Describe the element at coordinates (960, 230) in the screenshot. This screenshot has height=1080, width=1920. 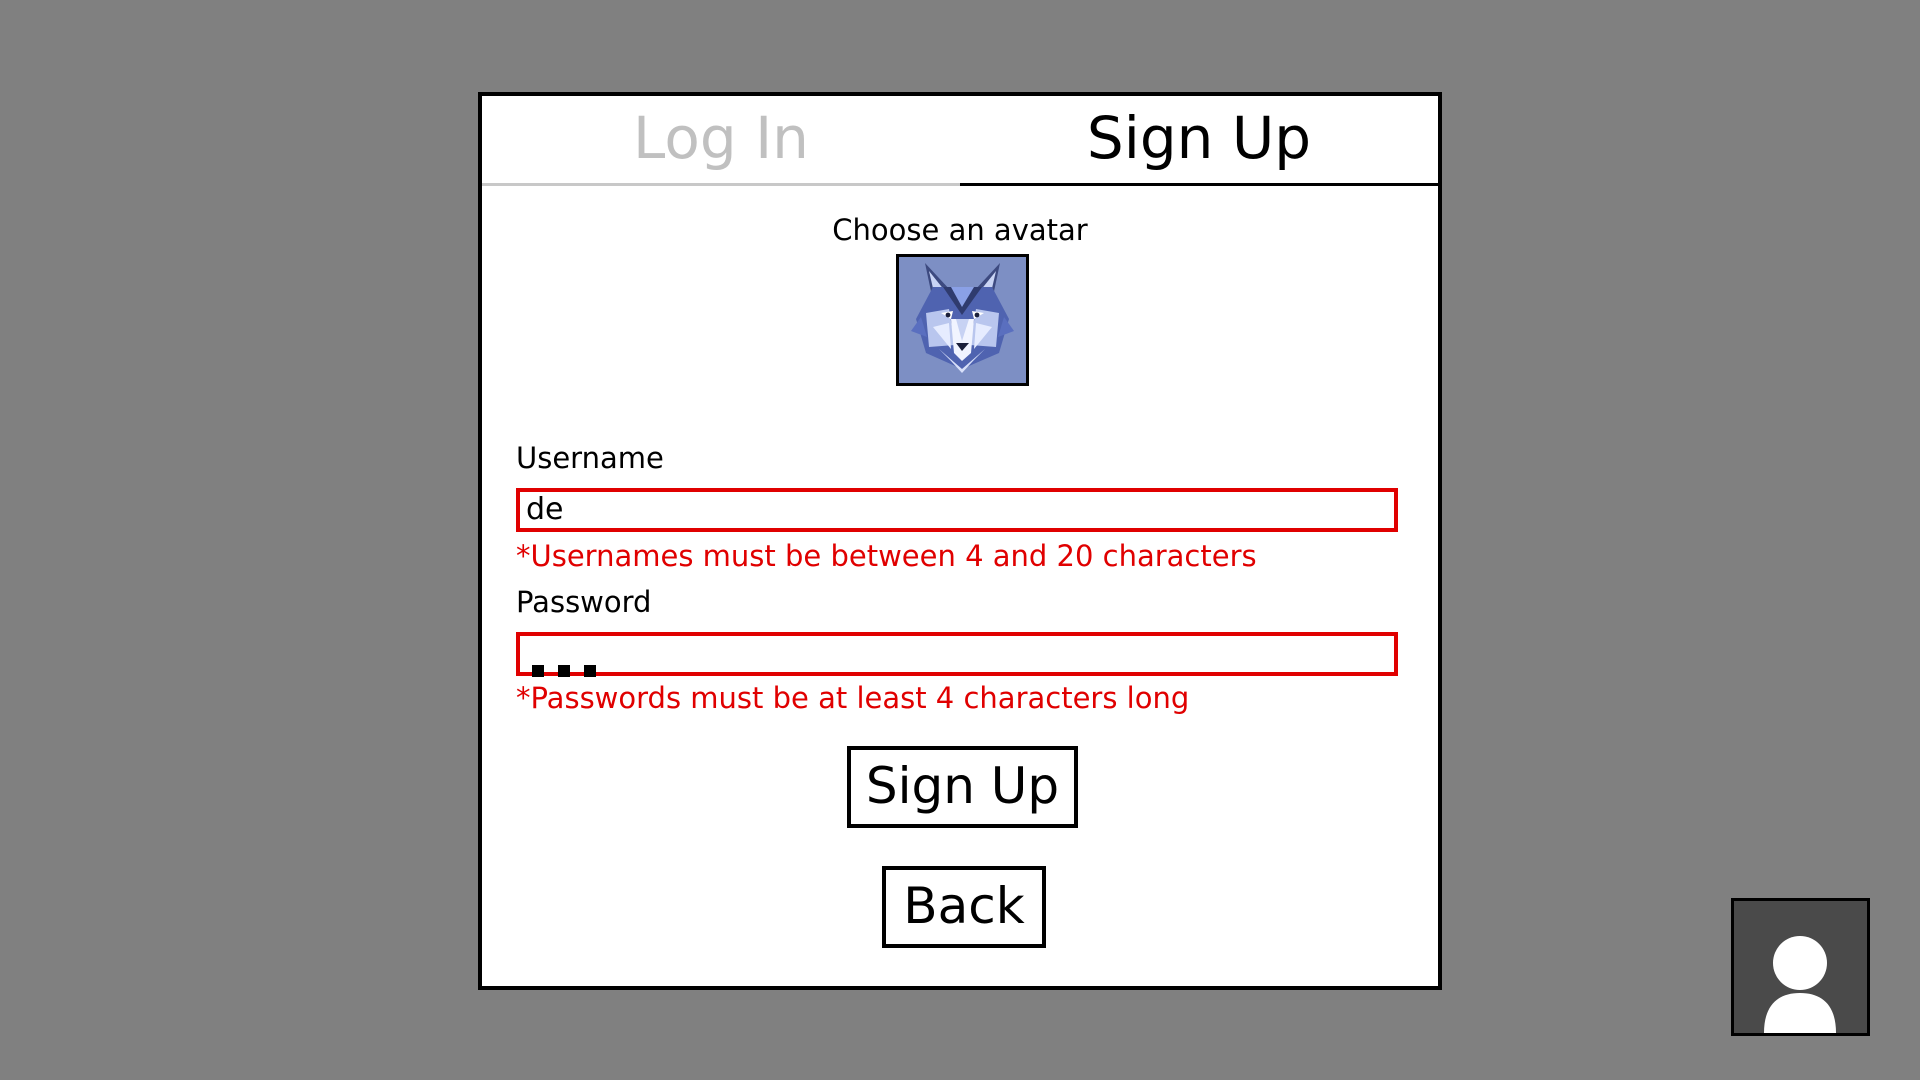
I see `choose-avatar-label: Choose an avatar` at that location.